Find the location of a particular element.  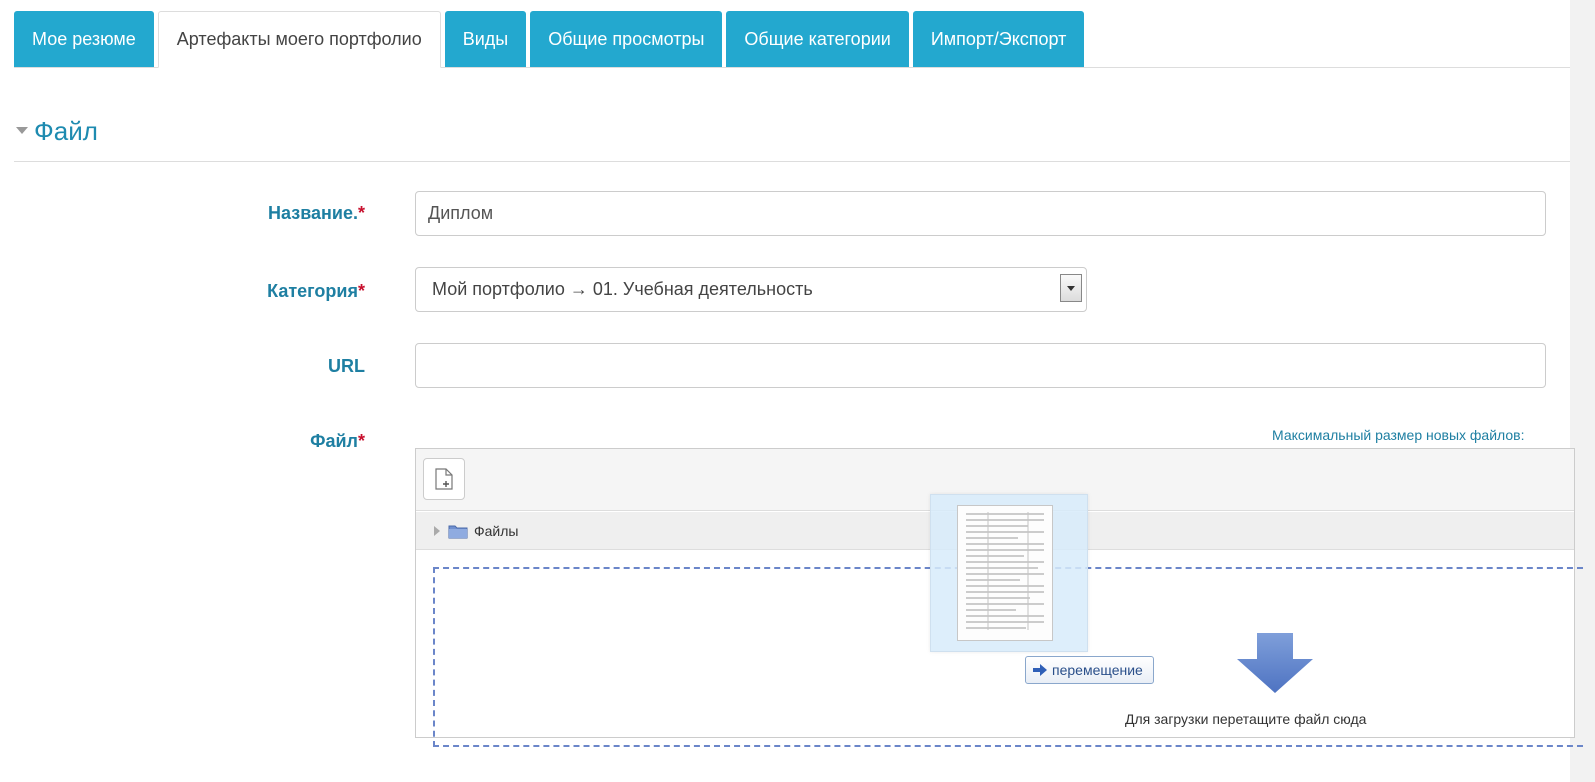

folder-icon is located at coordinates (458, 531).